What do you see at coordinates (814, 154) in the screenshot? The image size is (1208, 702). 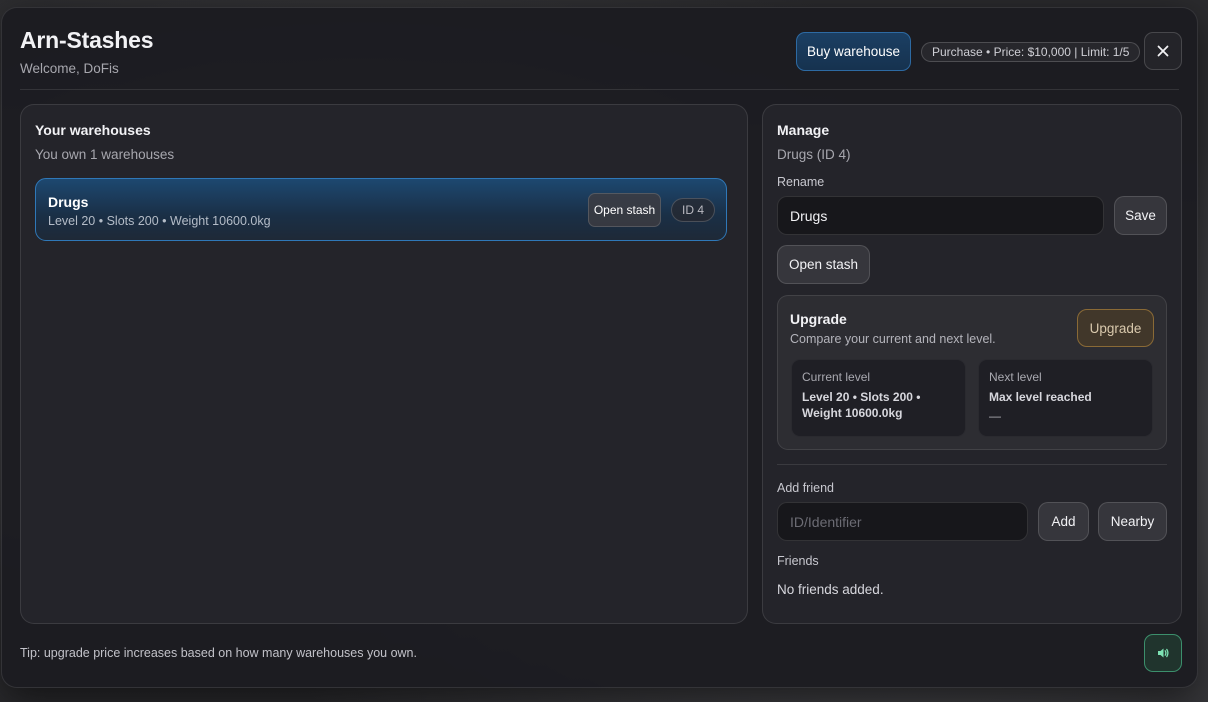 I see `selected-warehouse: Drugs (ID 4)` at bounding box center [814, 154].